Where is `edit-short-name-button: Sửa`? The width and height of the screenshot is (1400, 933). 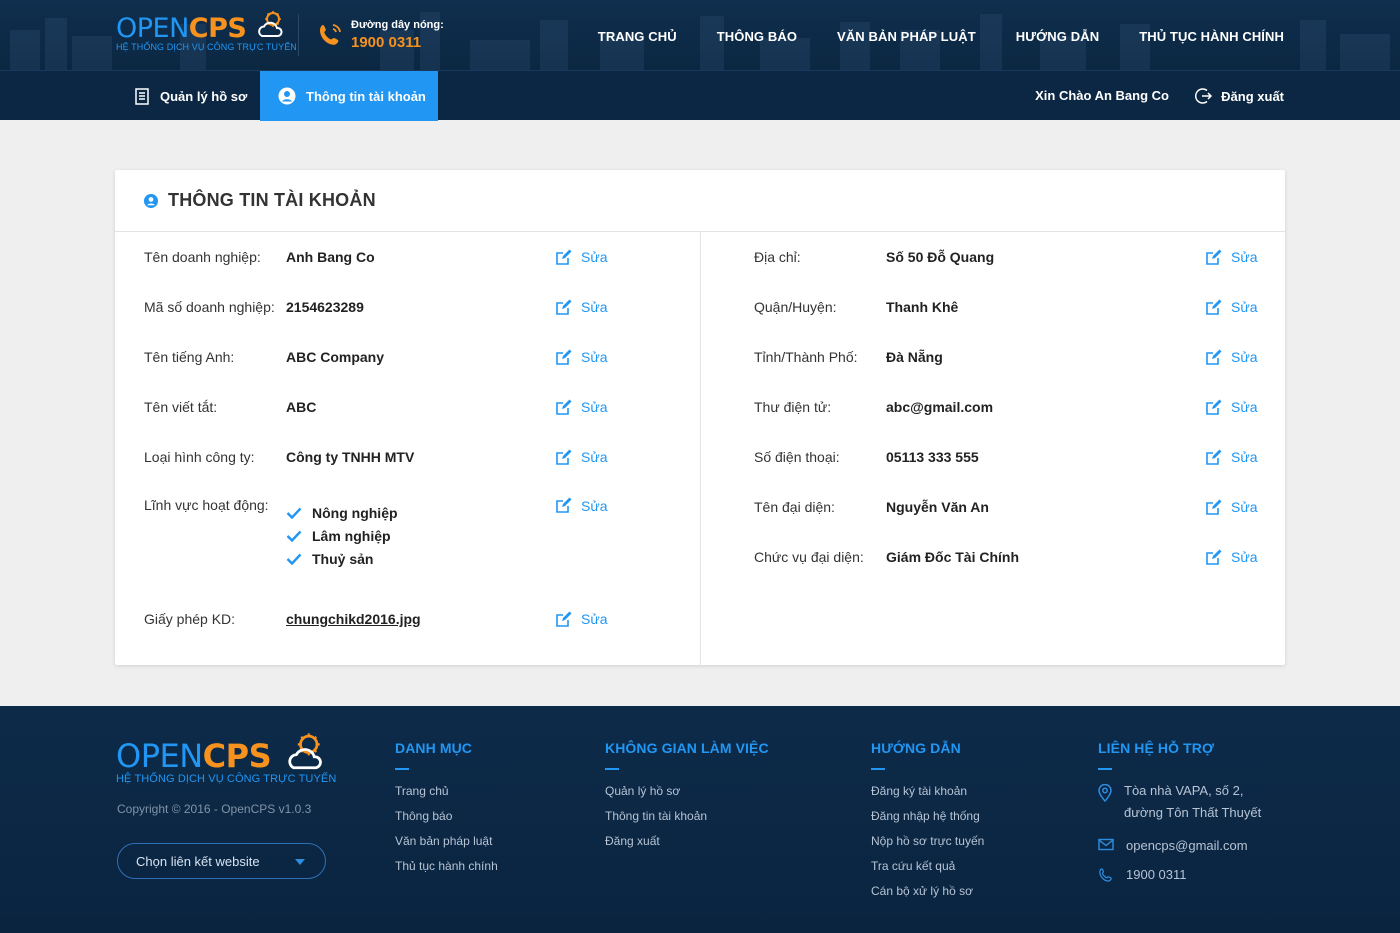
edit-short-name-button: Sửa is located at coordinates (581, 407).